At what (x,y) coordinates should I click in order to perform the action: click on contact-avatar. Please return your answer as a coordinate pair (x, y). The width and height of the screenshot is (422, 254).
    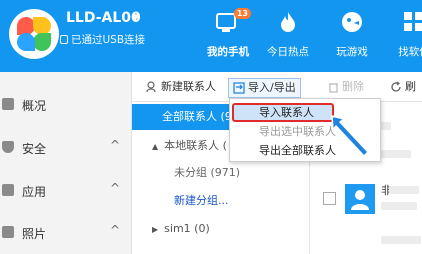
    Looking at the image, I should click on (360, 199).